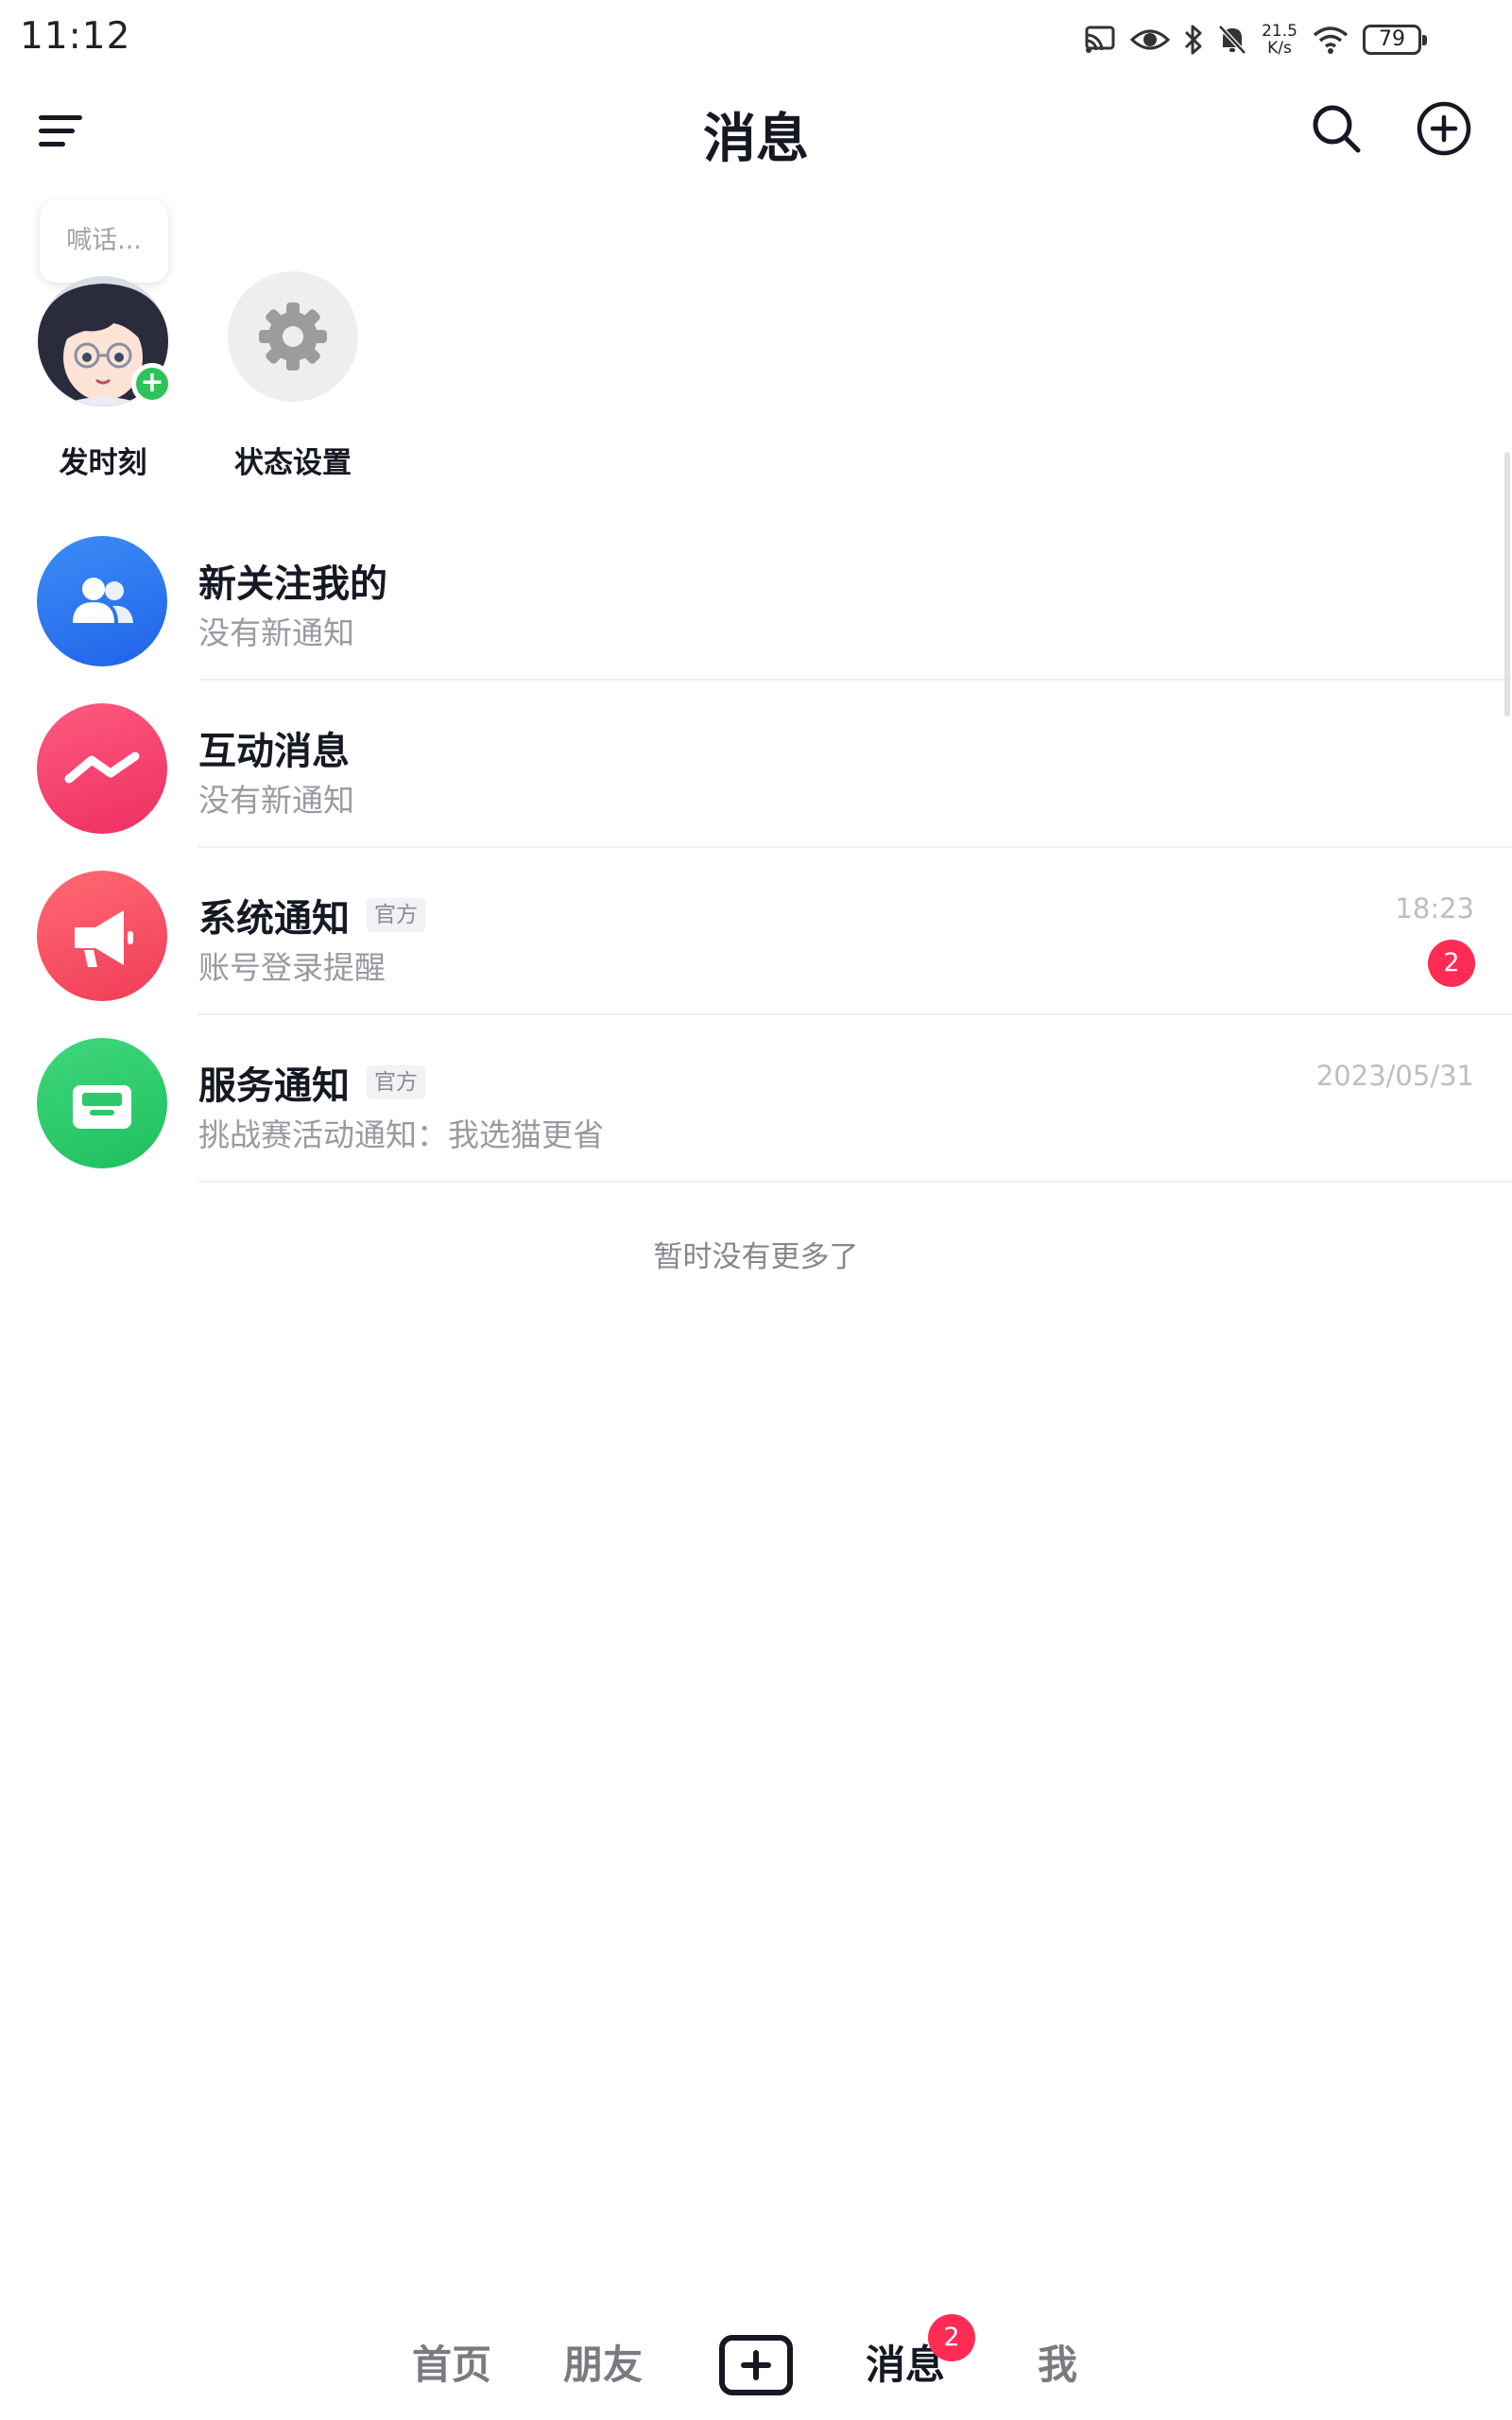  Describe the element at coordinates (102, 768) in the screenshot. I see `wave-icon` at that location.